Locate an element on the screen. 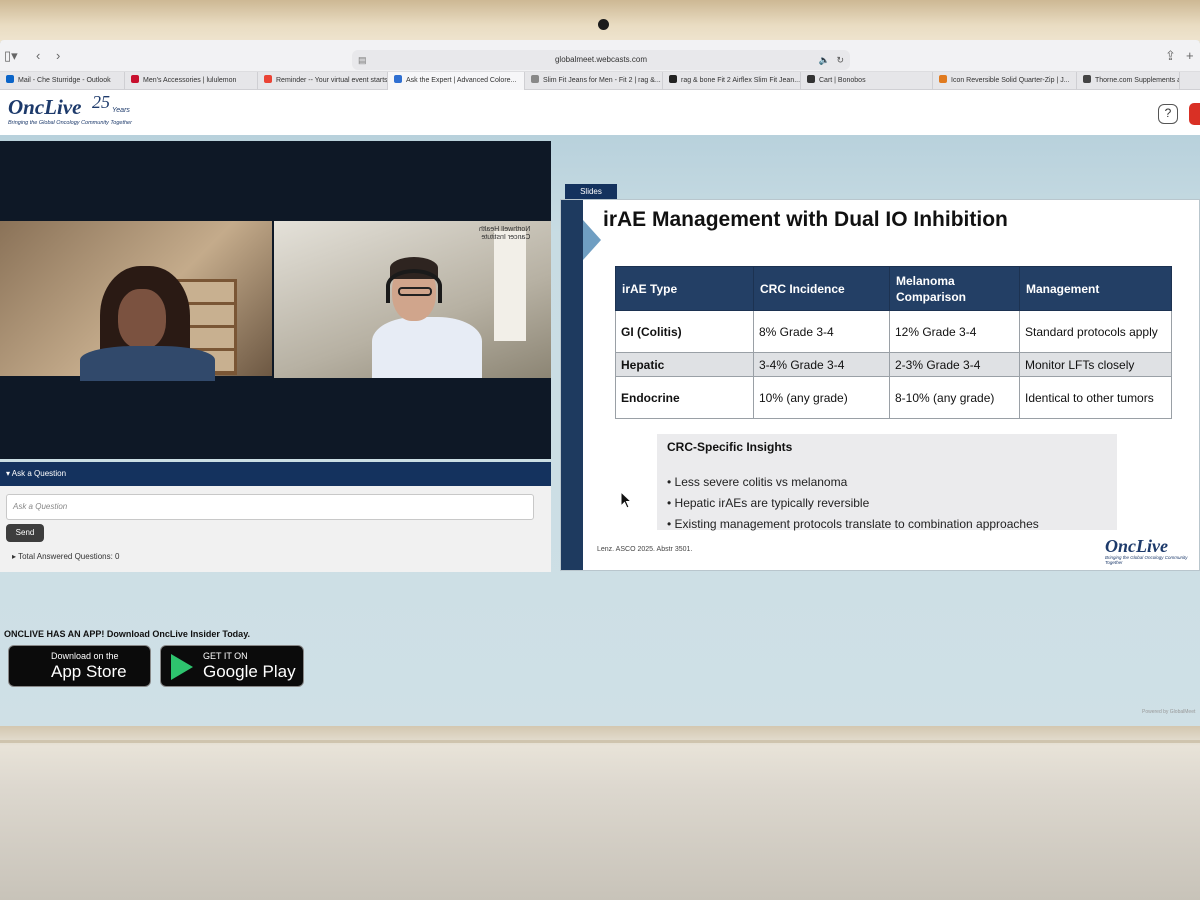 The height and width of the screenshot is (900, 1200). help-button: ? is located at coordinates (1168, 114).